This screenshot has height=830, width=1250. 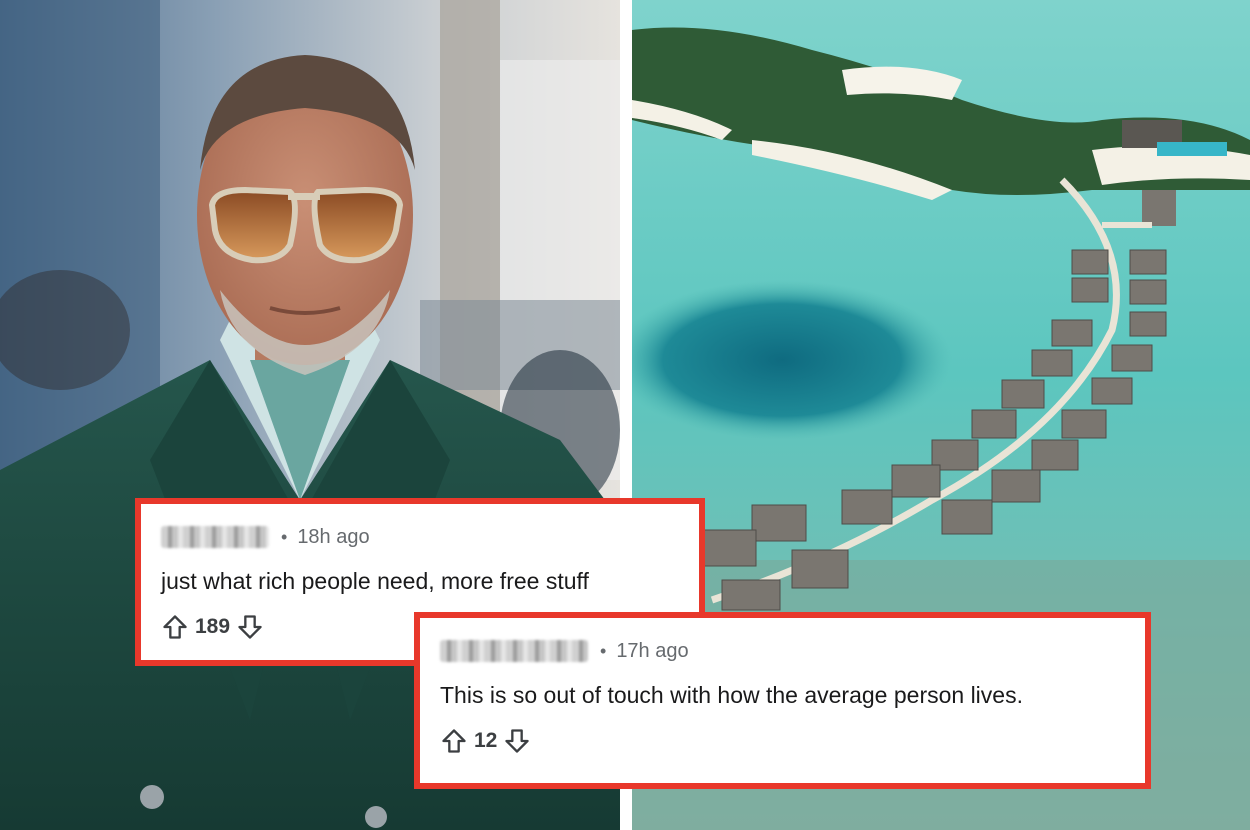 What do you see at coordinates (782, 651) in the screenshot?
I see `comment-meta: • 17h ago` at bounding box center [782, 651].